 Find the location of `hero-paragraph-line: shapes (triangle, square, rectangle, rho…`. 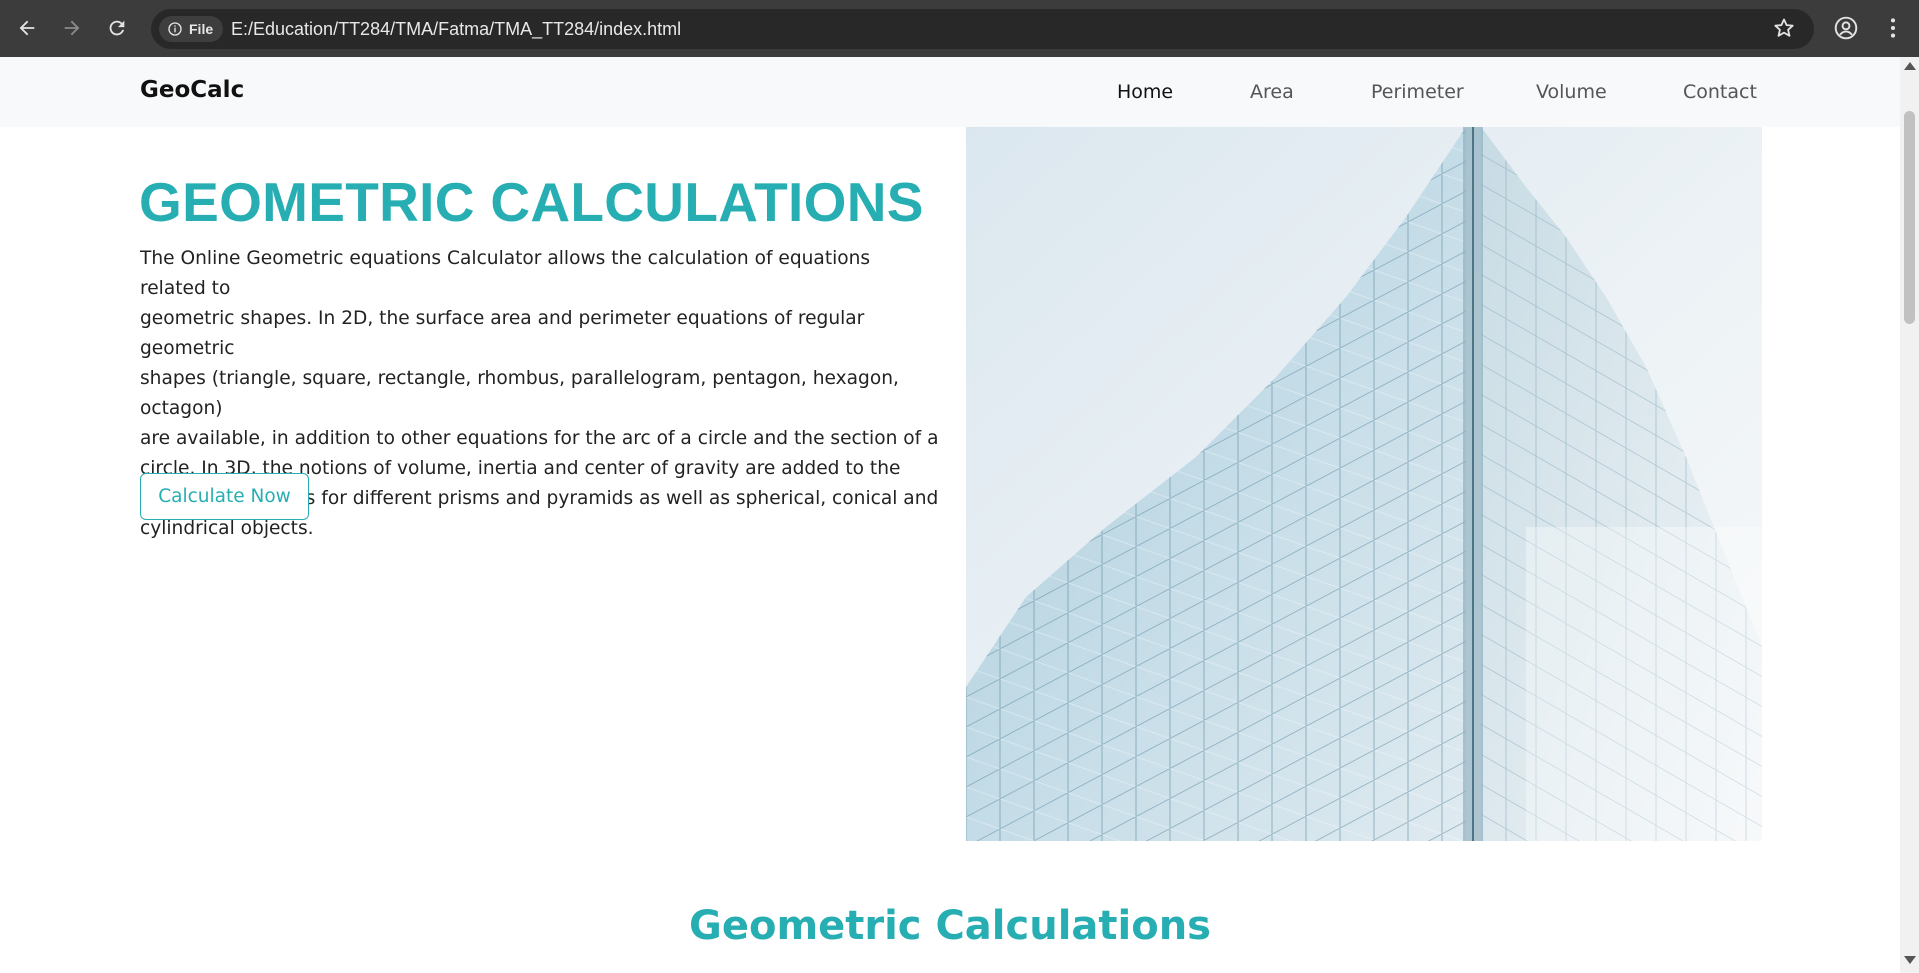

hero-paragraph-line: shapes (triangle, square, rectangle, rho… is located at coordinates (519, 393).